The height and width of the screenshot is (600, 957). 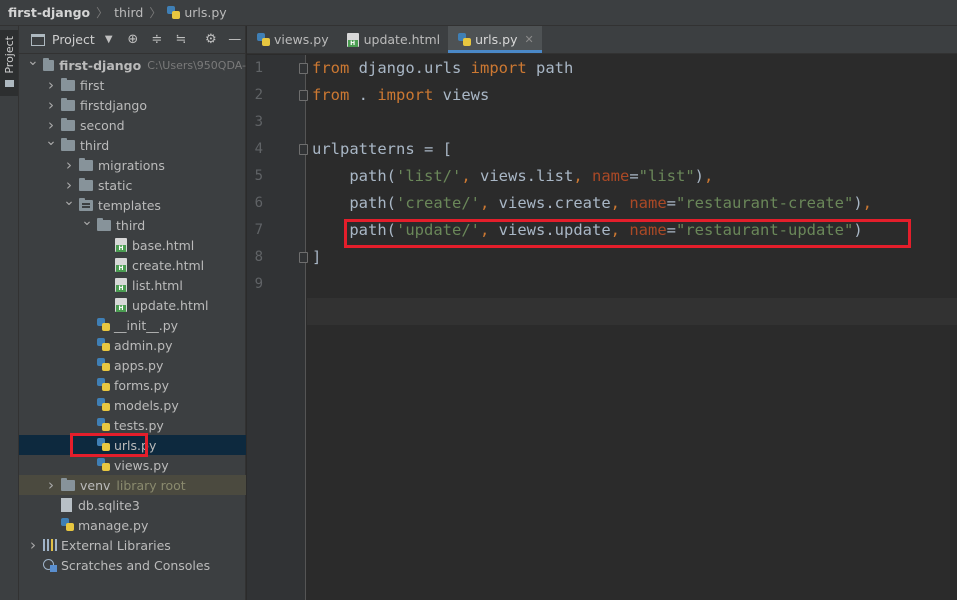 I want to click on tree-item-label: venv, so click(x=95, y=485).